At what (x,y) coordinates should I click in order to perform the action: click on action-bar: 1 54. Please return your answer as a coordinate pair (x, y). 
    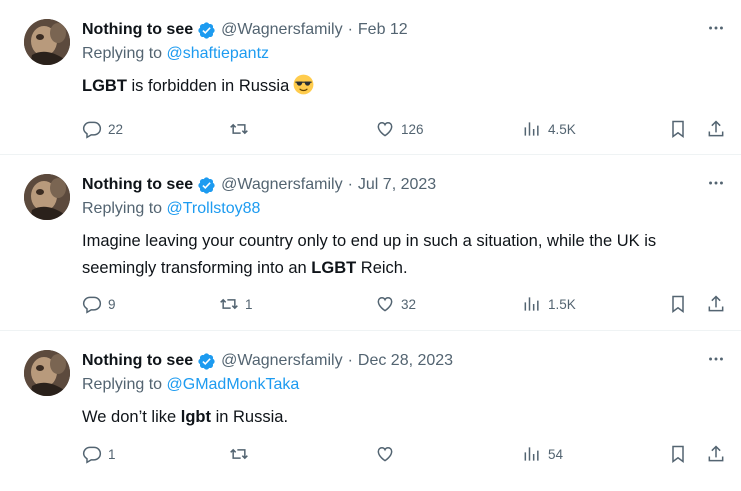
    Looking at the image, I should click on (407, 454).